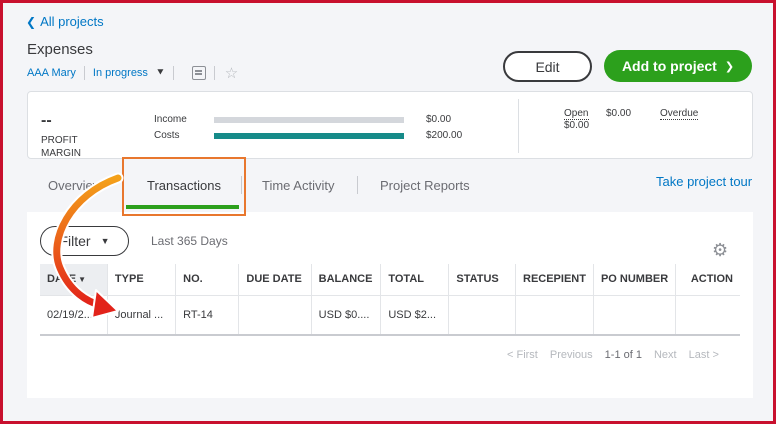  What do you see at coordinates (74, 279) in the screenshot?
I see `column-header-date: DATE ▼` at bounding box center [74, 279].